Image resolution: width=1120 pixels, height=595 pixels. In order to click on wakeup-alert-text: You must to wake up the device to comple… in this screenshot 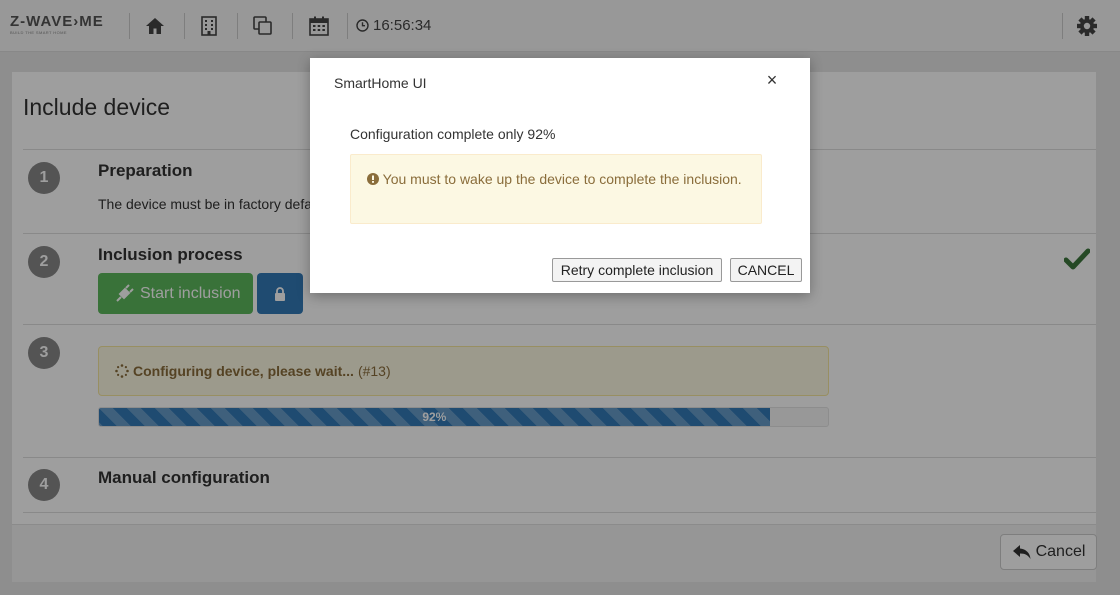, I will do `click(562, 179)`.